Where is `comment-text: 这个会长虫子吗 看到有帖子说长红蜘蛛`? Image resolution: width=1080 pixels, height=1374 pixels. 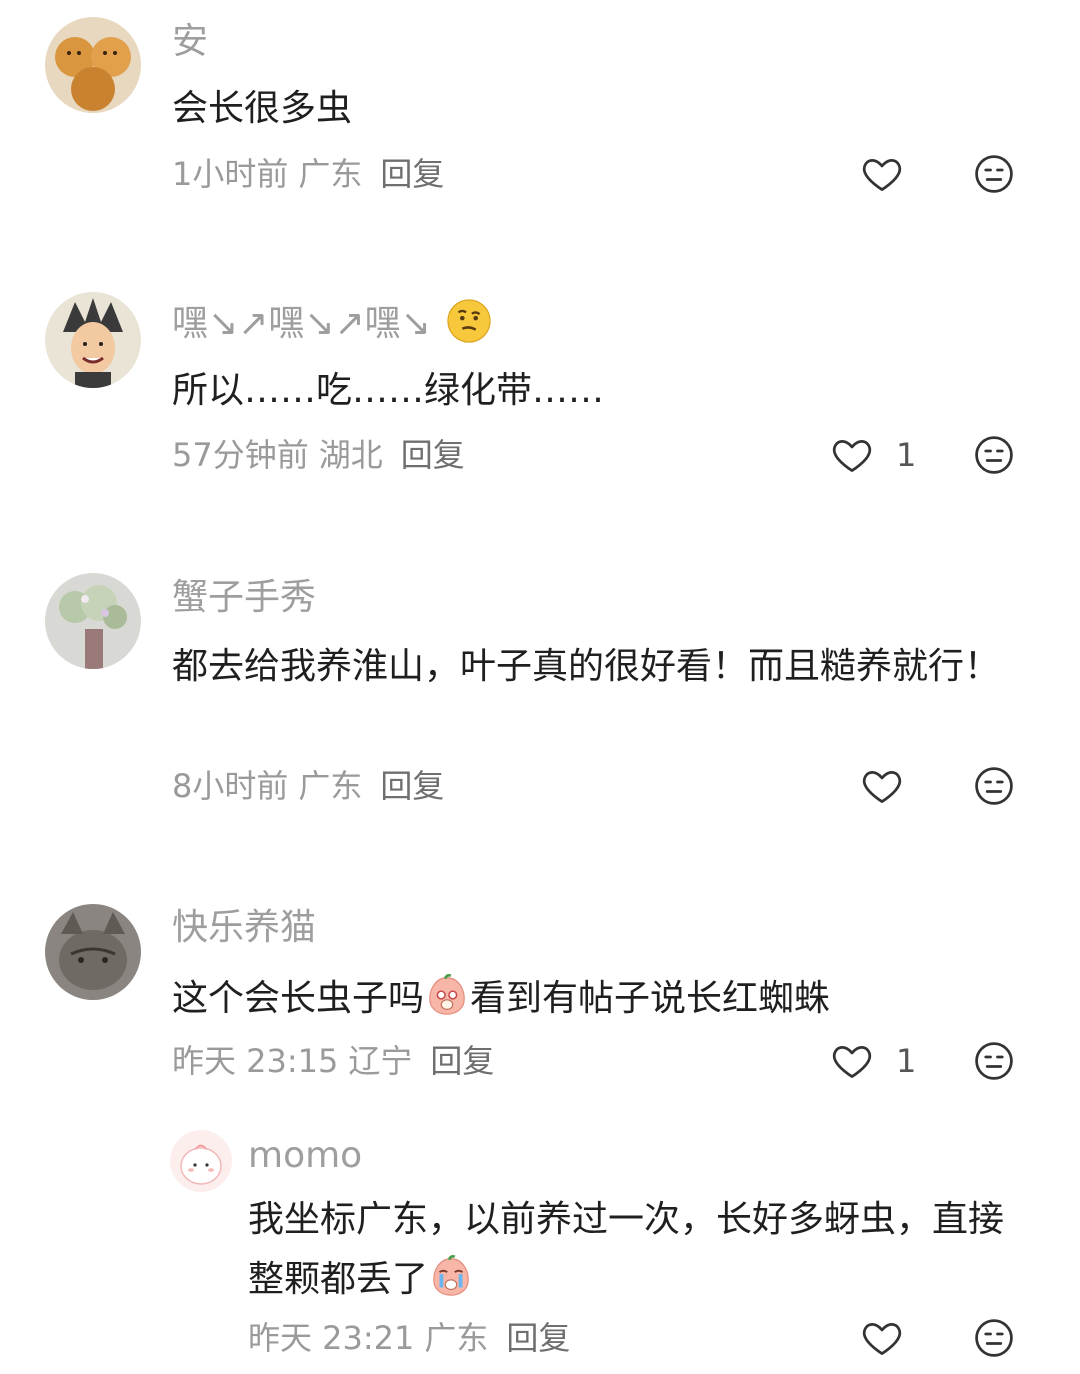
comment-text: 这个会长虫子吗 看到有帖子说长红蜘蛛 is located at coordinates (602, 999).